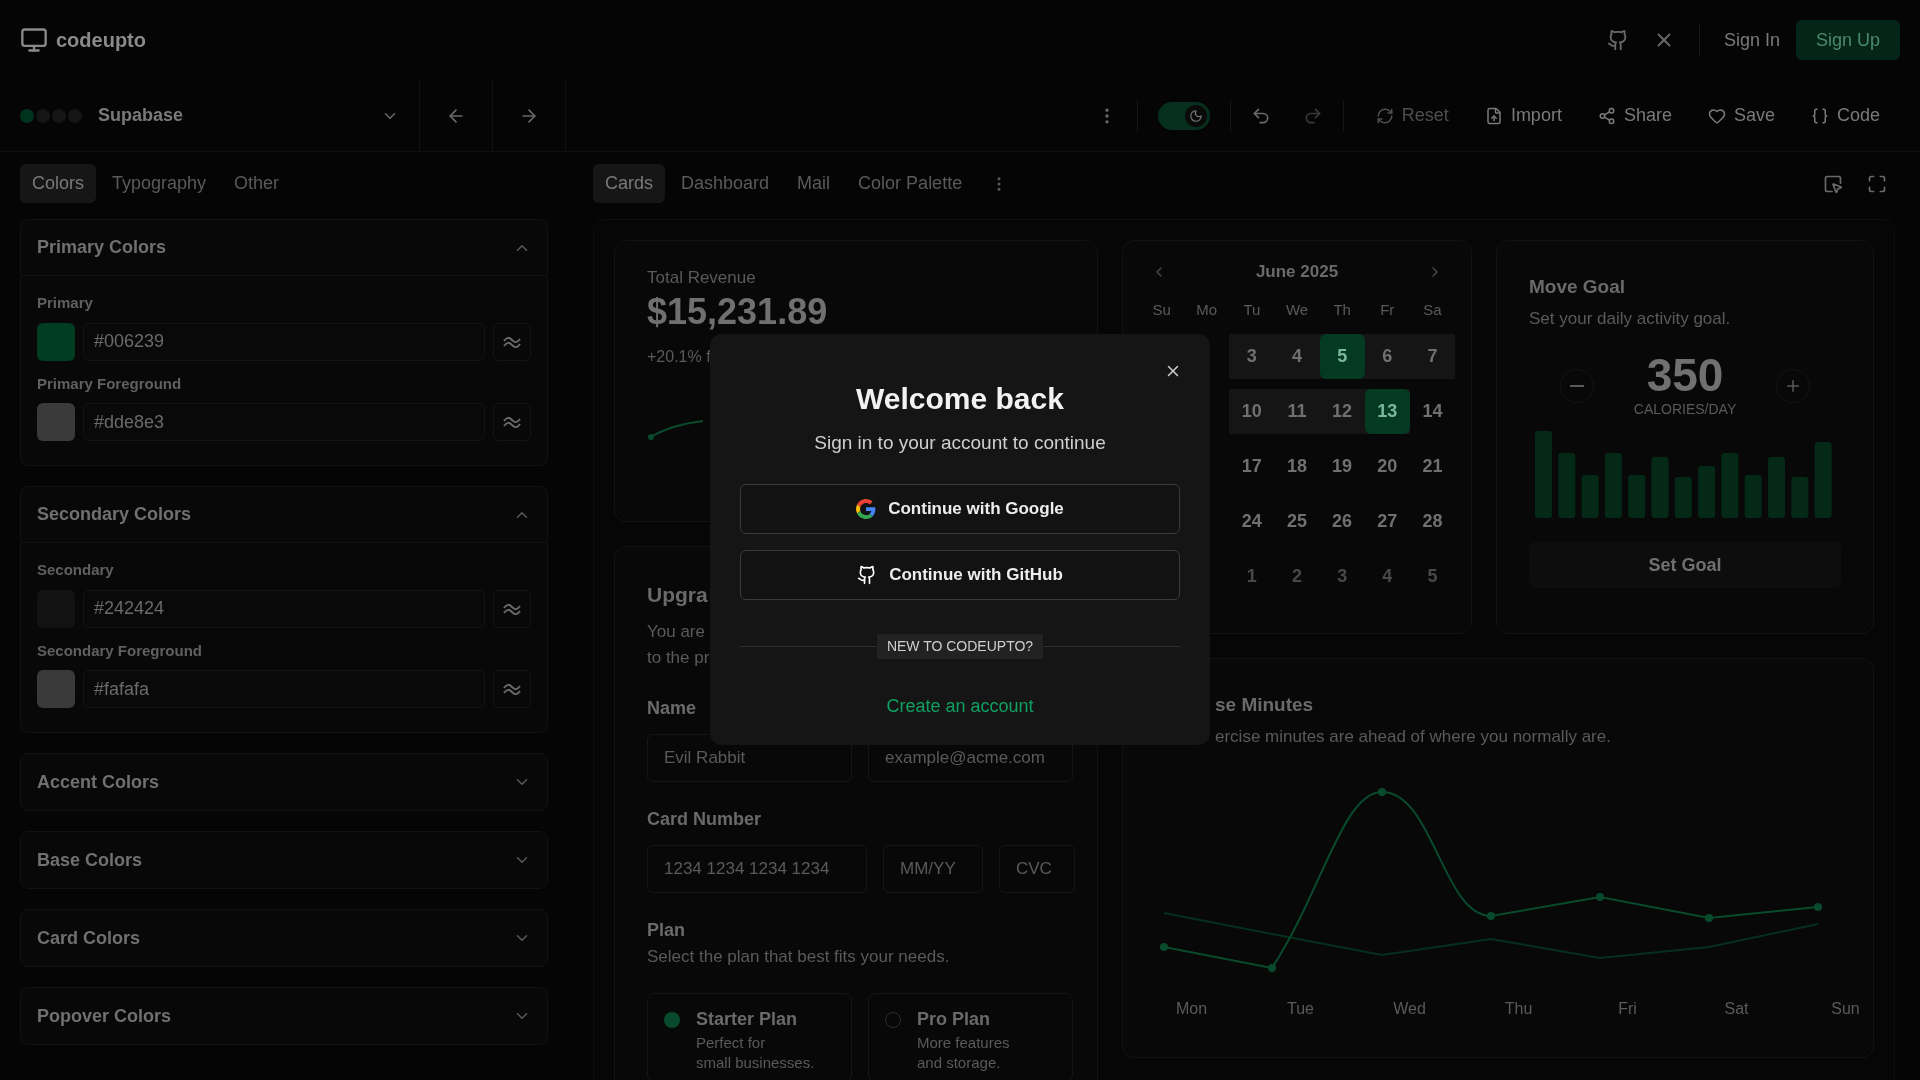 The width and height of the screenshot is (1920, 1080). I want to click on calendar-day: 11, so click(1297, 411).